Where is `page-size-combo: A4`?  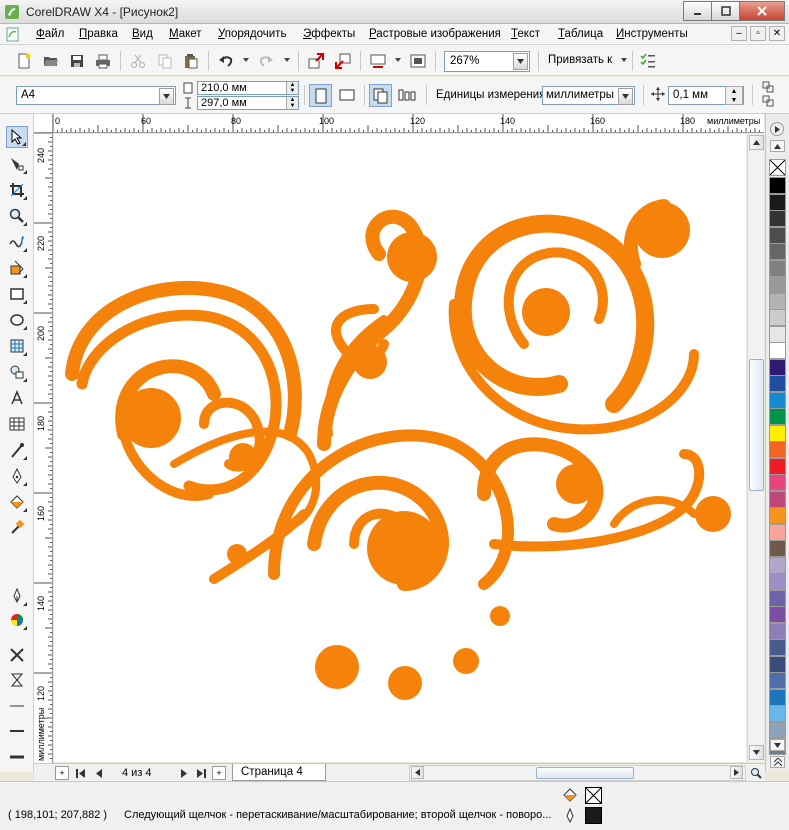 page-size-combo: A4 is located at coordinates (96, 95).